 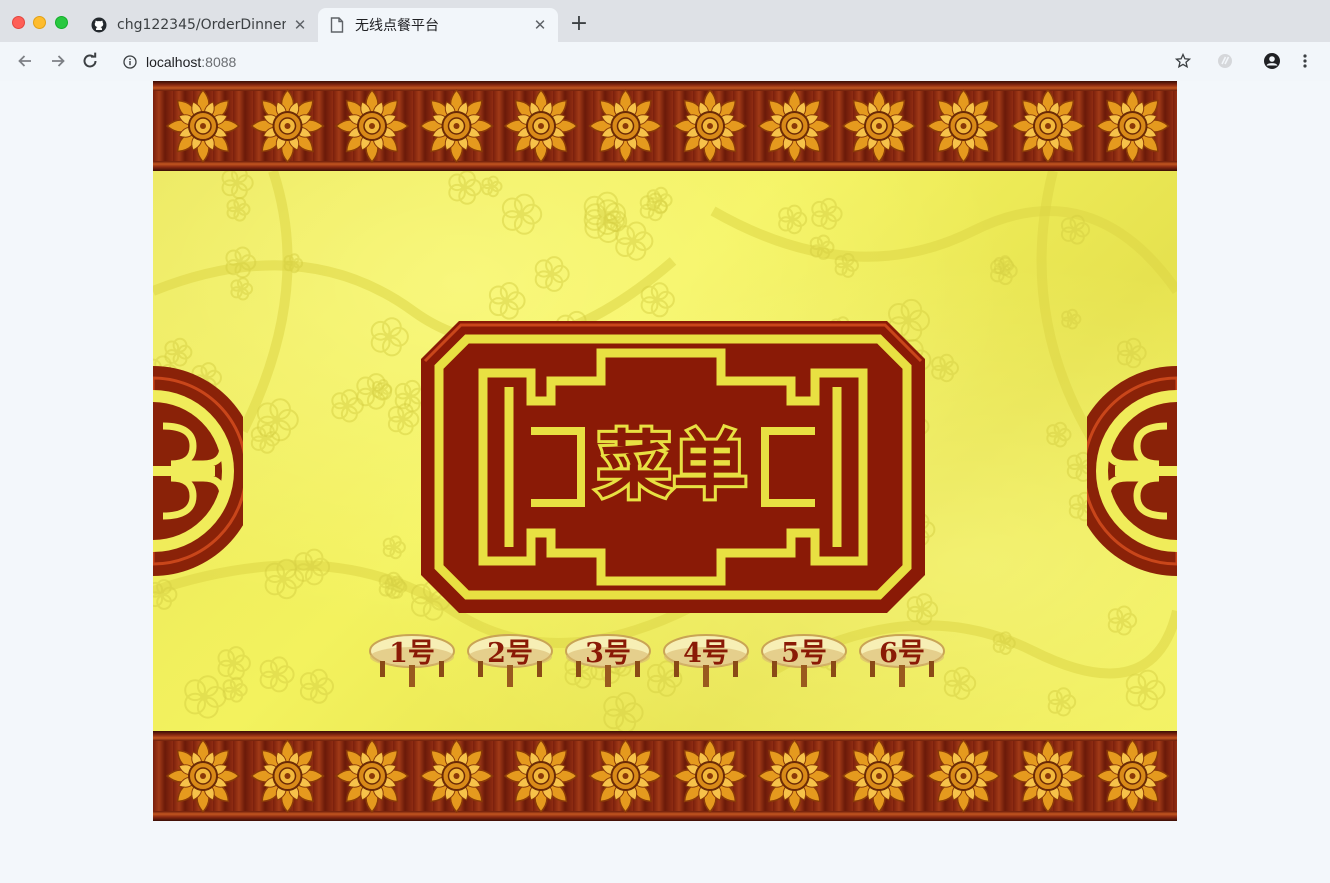 I want to click on tab-github: chg122345/OrderDinner: ✕, so click(x=199, y=25).